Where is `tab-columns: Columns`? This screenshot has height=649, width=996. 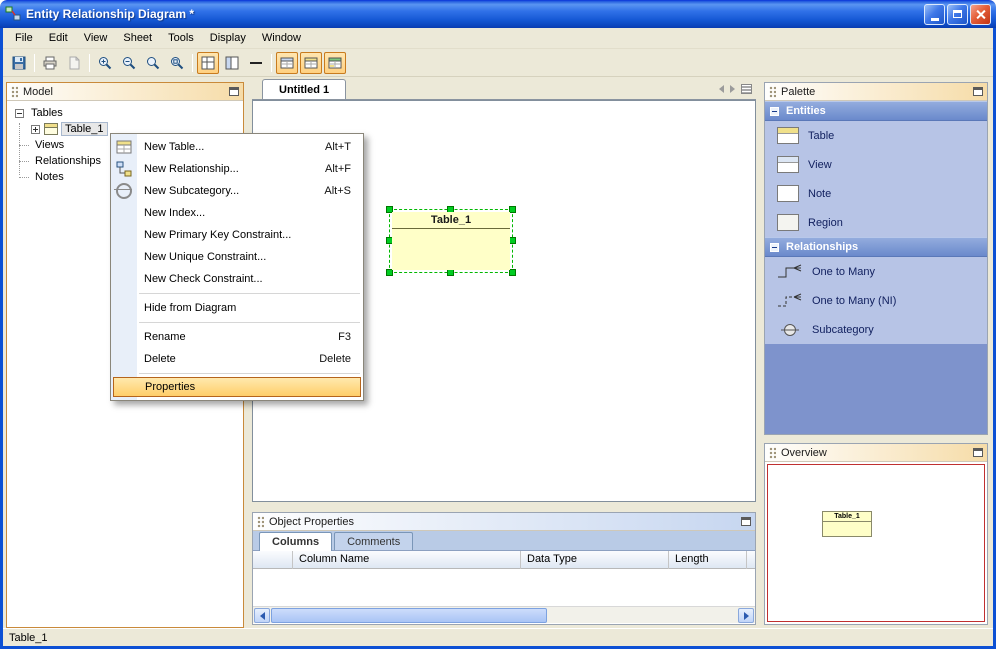
tab-columns: Columns is located at coordinates (296, 541).